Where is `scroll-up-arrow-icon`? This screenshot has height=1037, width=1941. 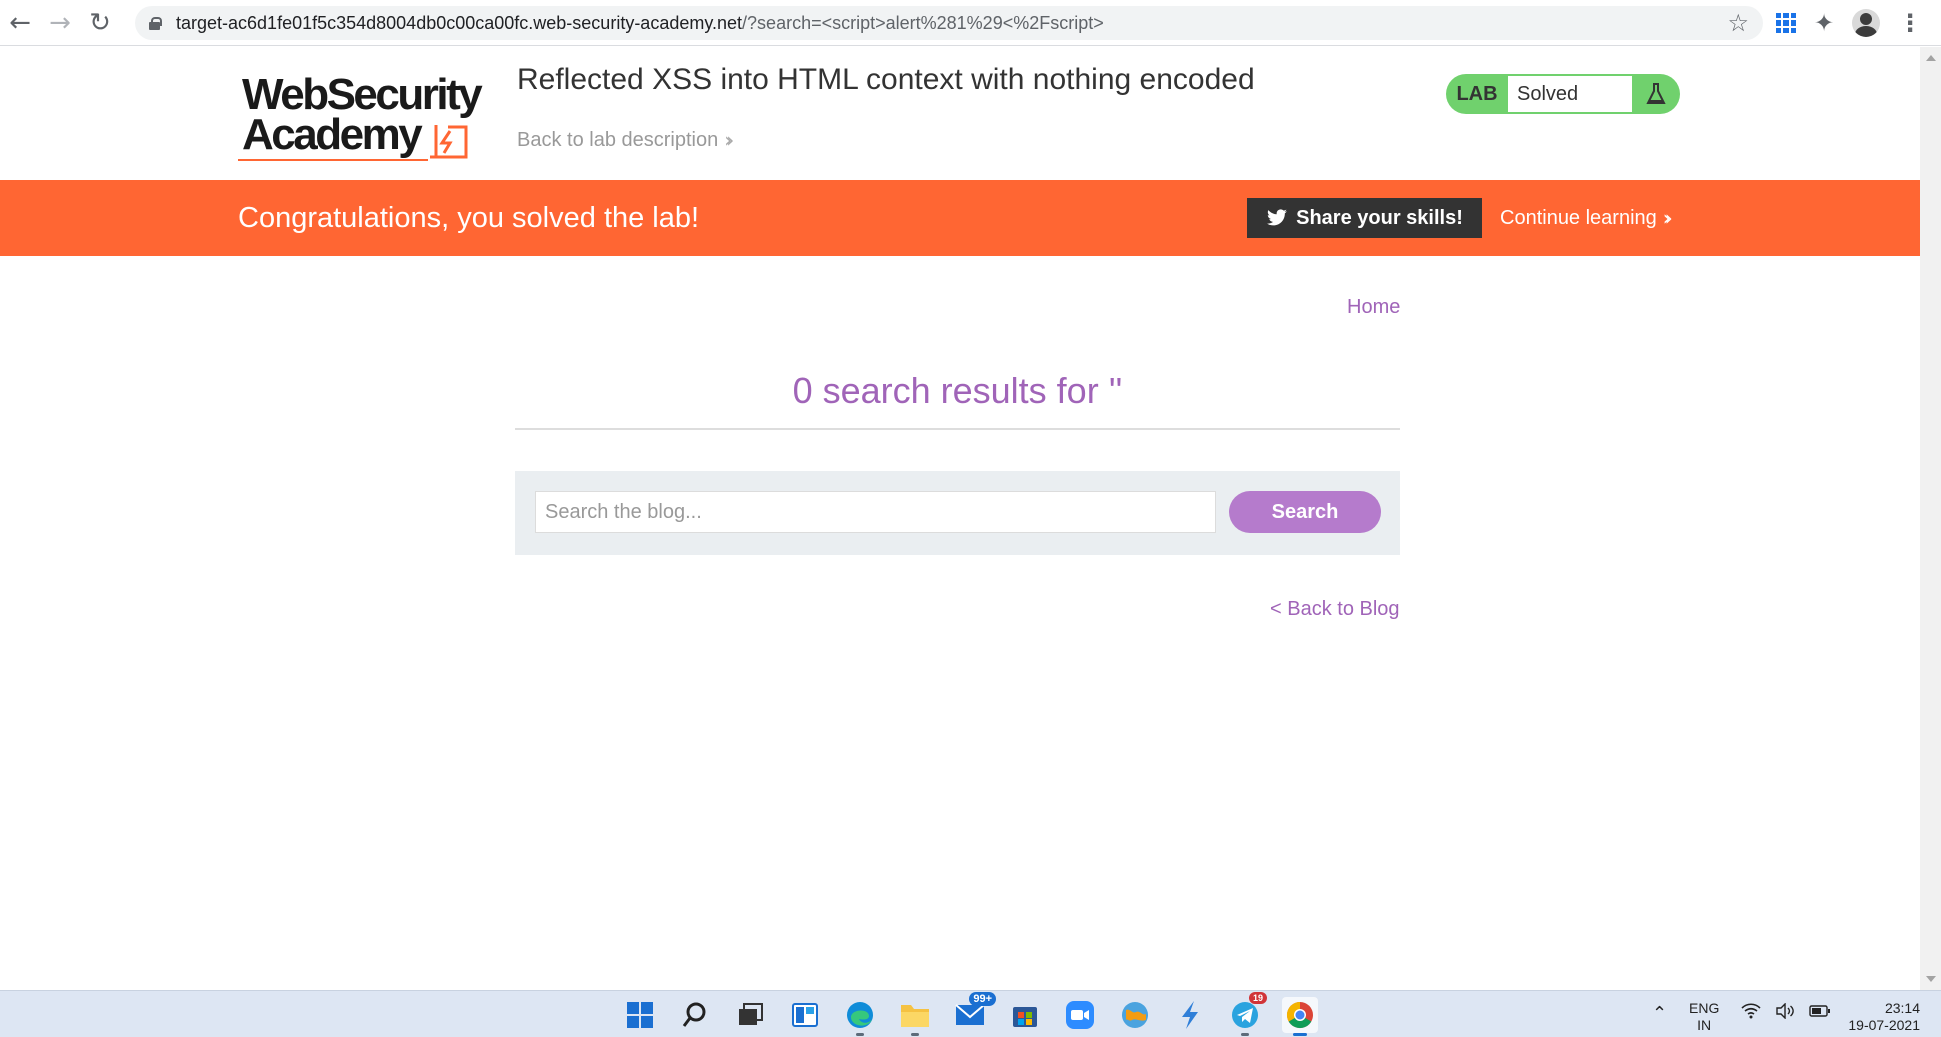
scroll-up-arrow-icon is located at coordinates (1931, 58).